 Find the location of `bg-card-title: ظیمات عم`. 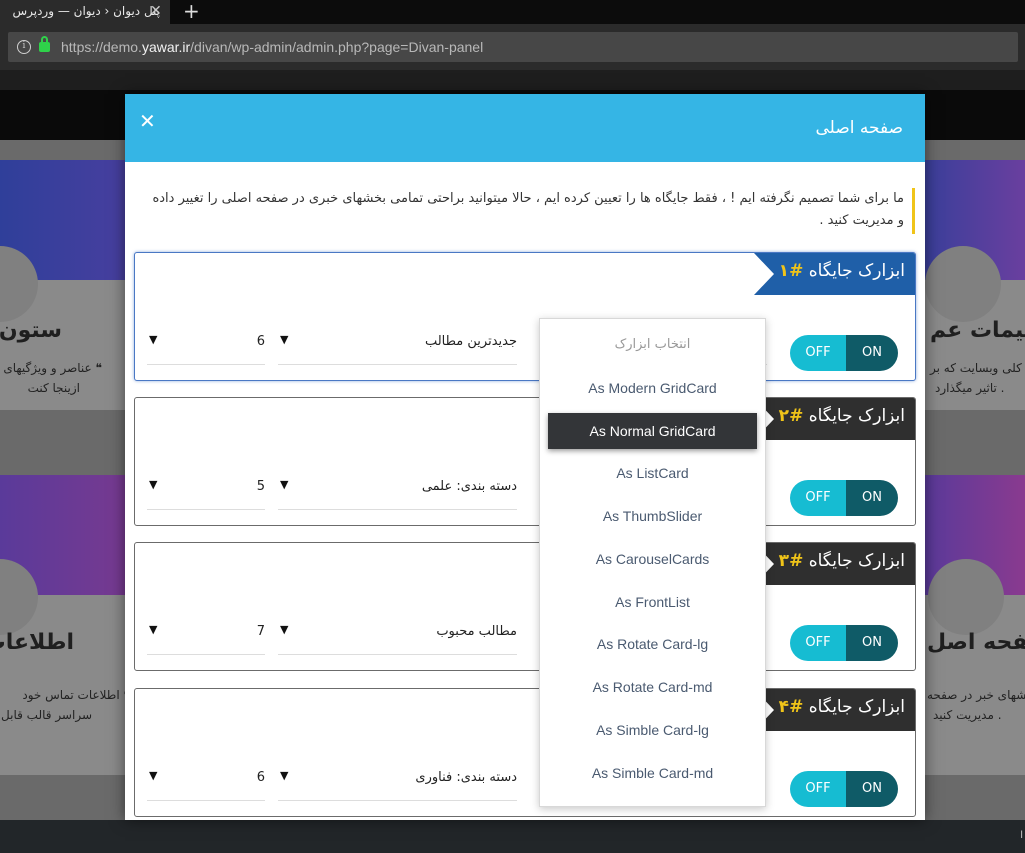

bg-card-title: ظیمات عم is located at coordinates (977, 330).